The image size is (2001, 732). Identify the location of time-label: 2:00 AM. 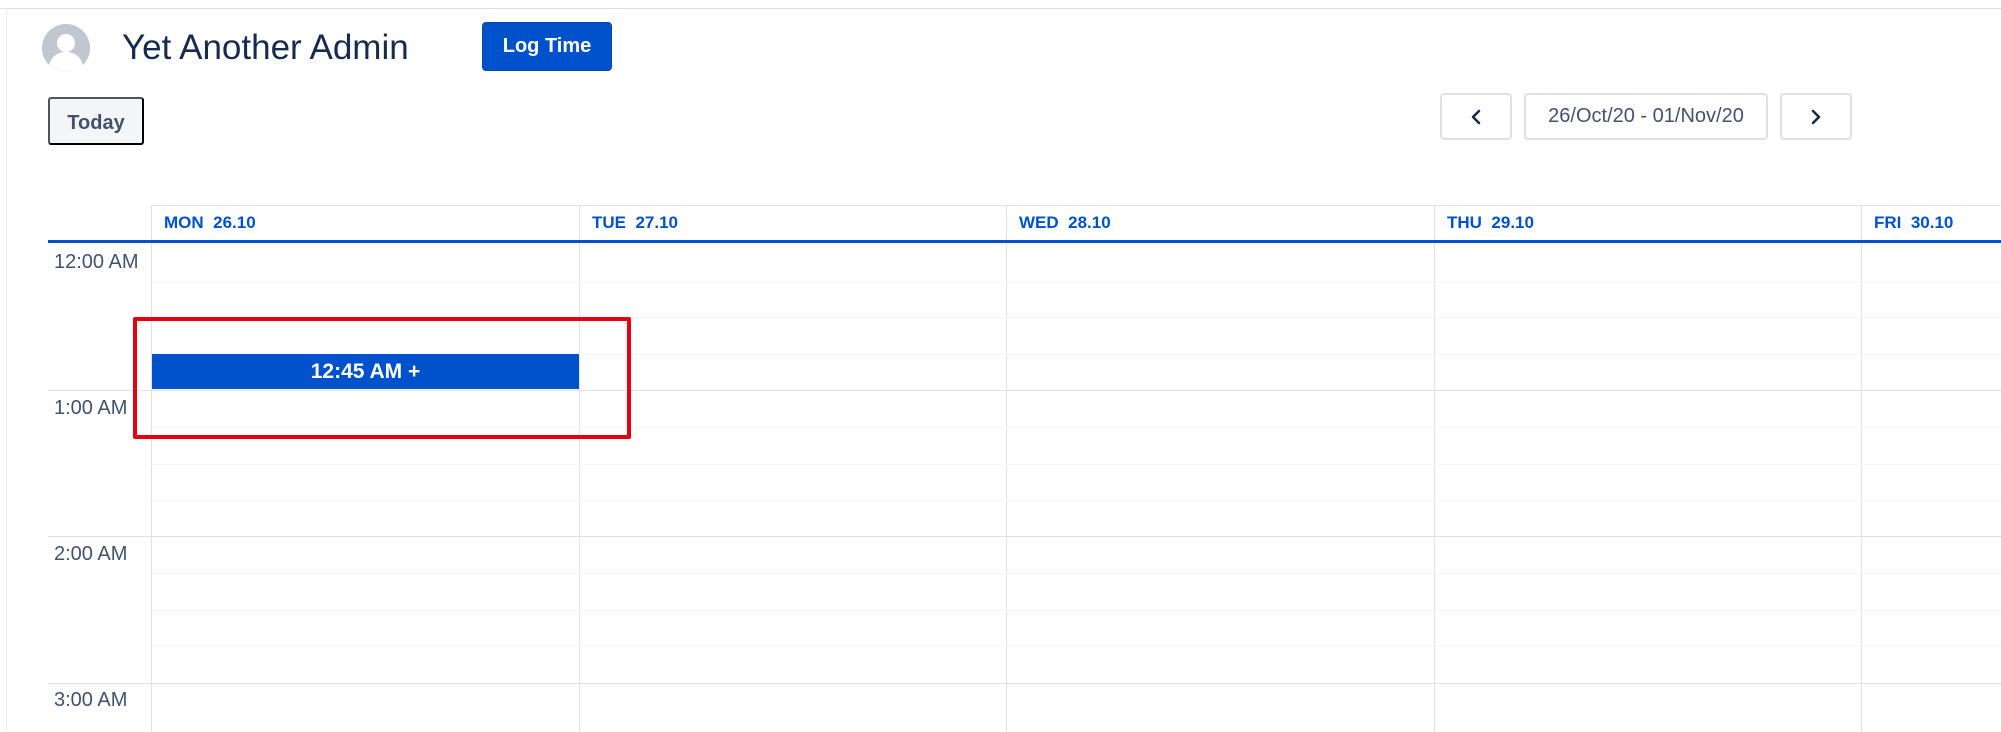
(91, 554).